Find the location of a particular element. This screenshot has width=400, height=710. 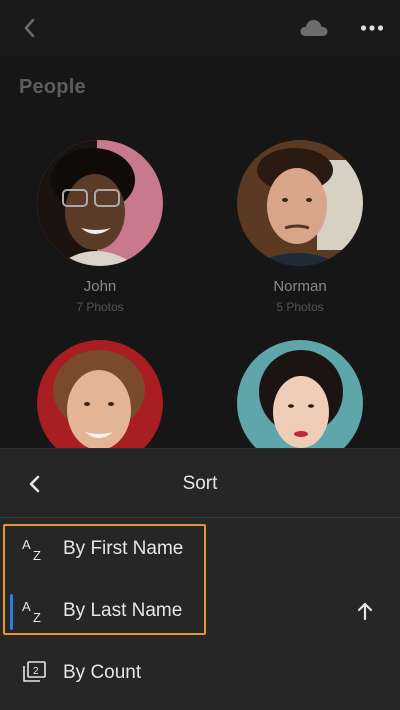

top-bar is located at coordinates (200, 28).